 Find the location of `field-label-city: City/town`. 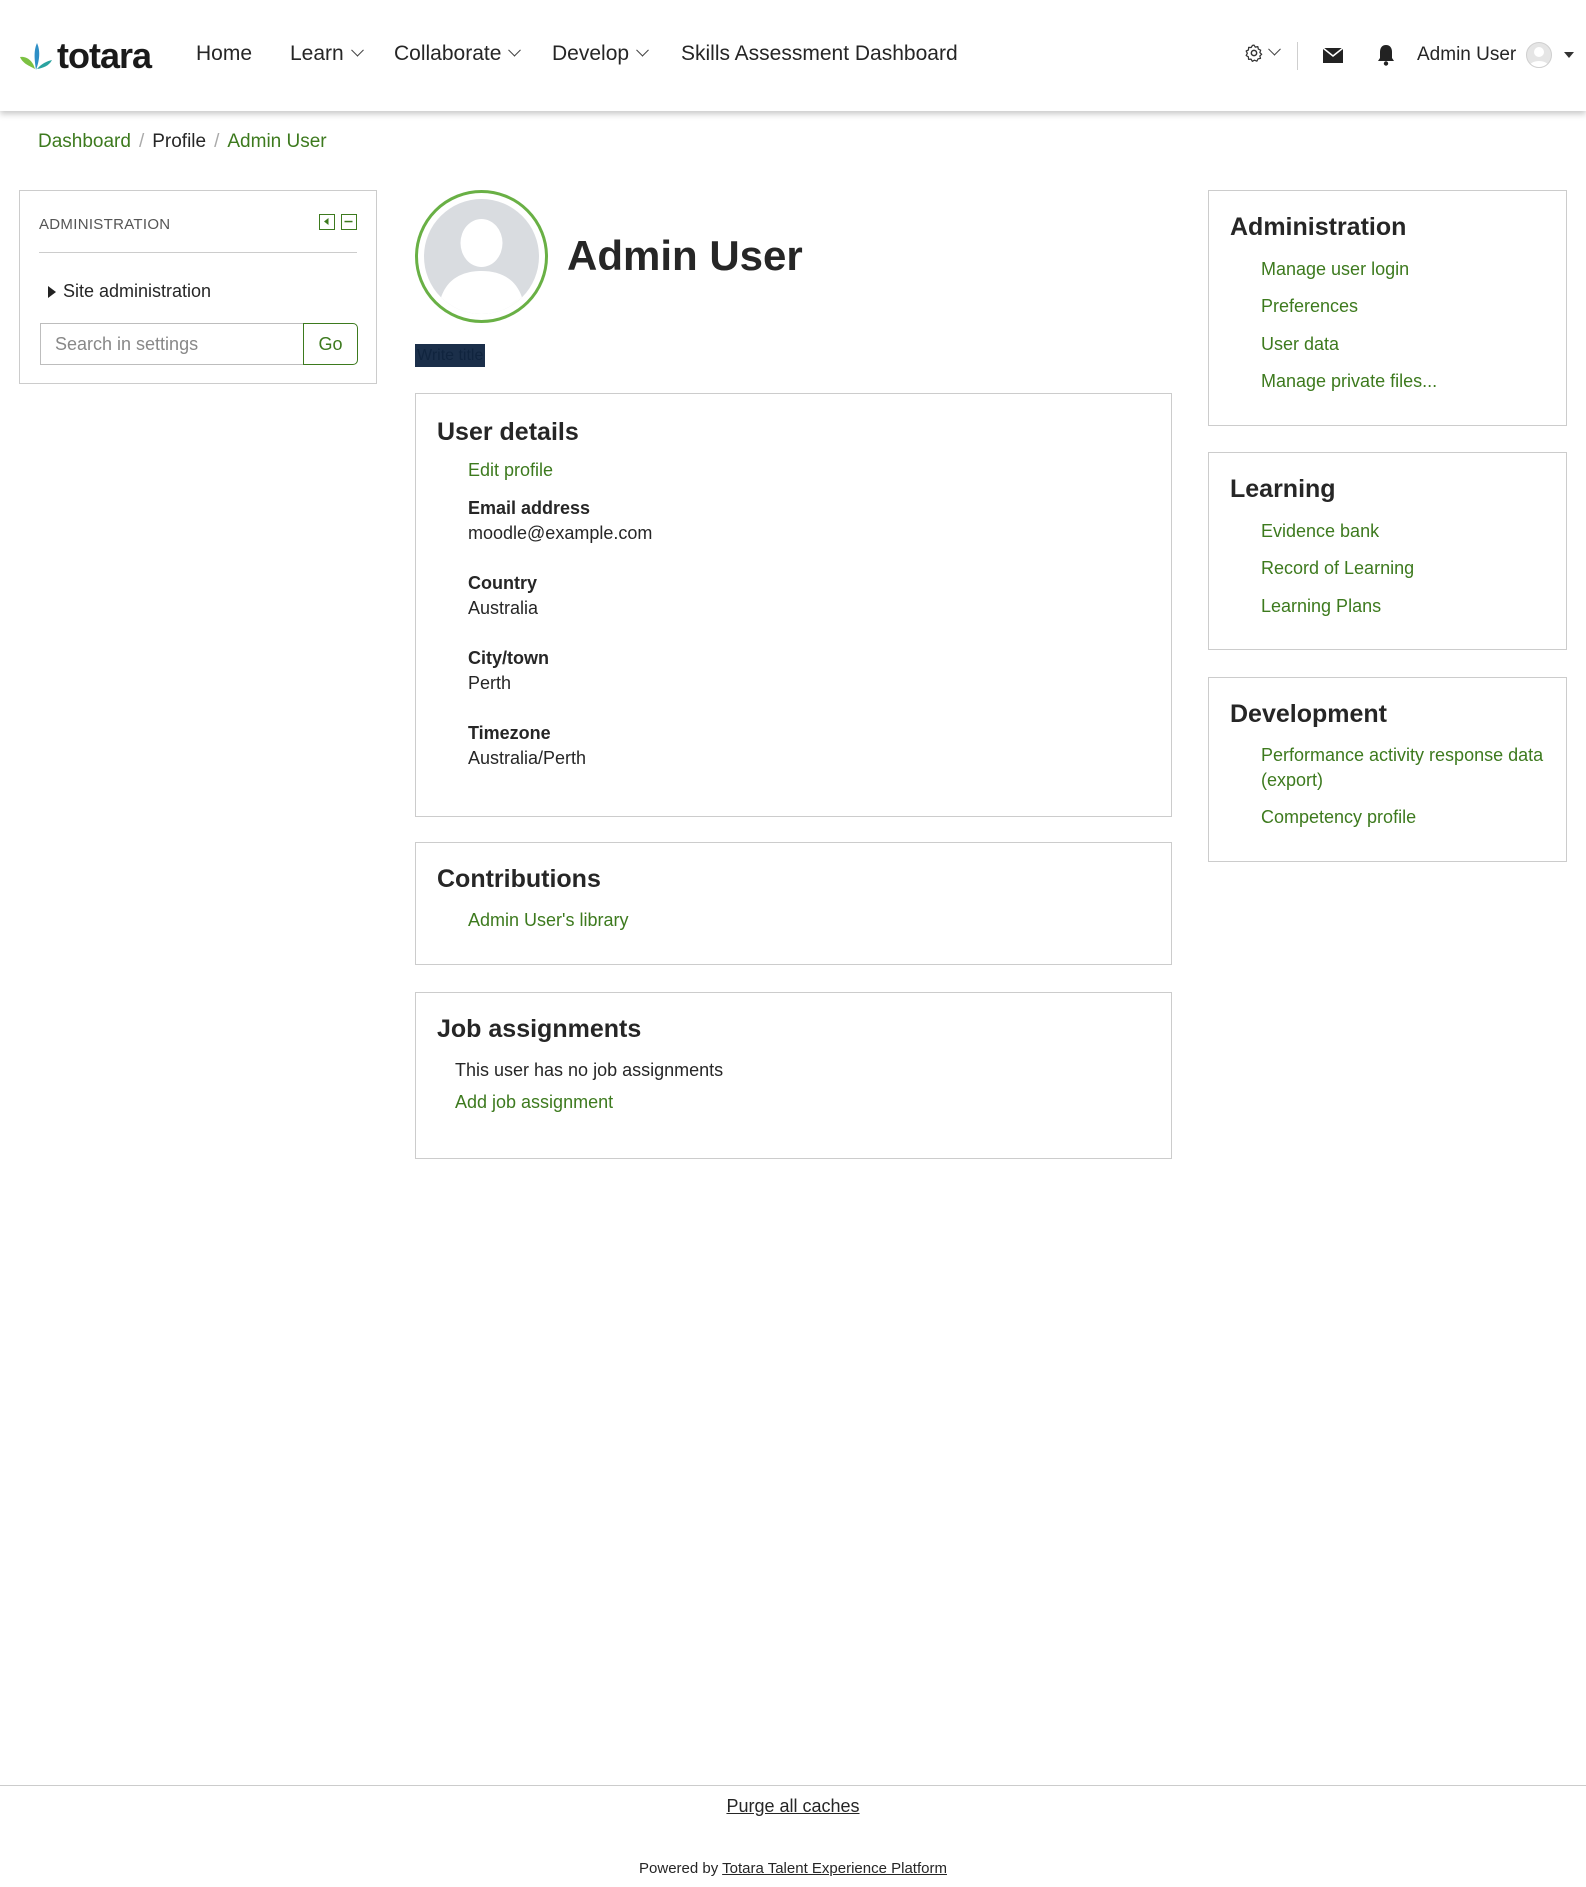

field-label-city: City/town is located at coordinates (508, 658).